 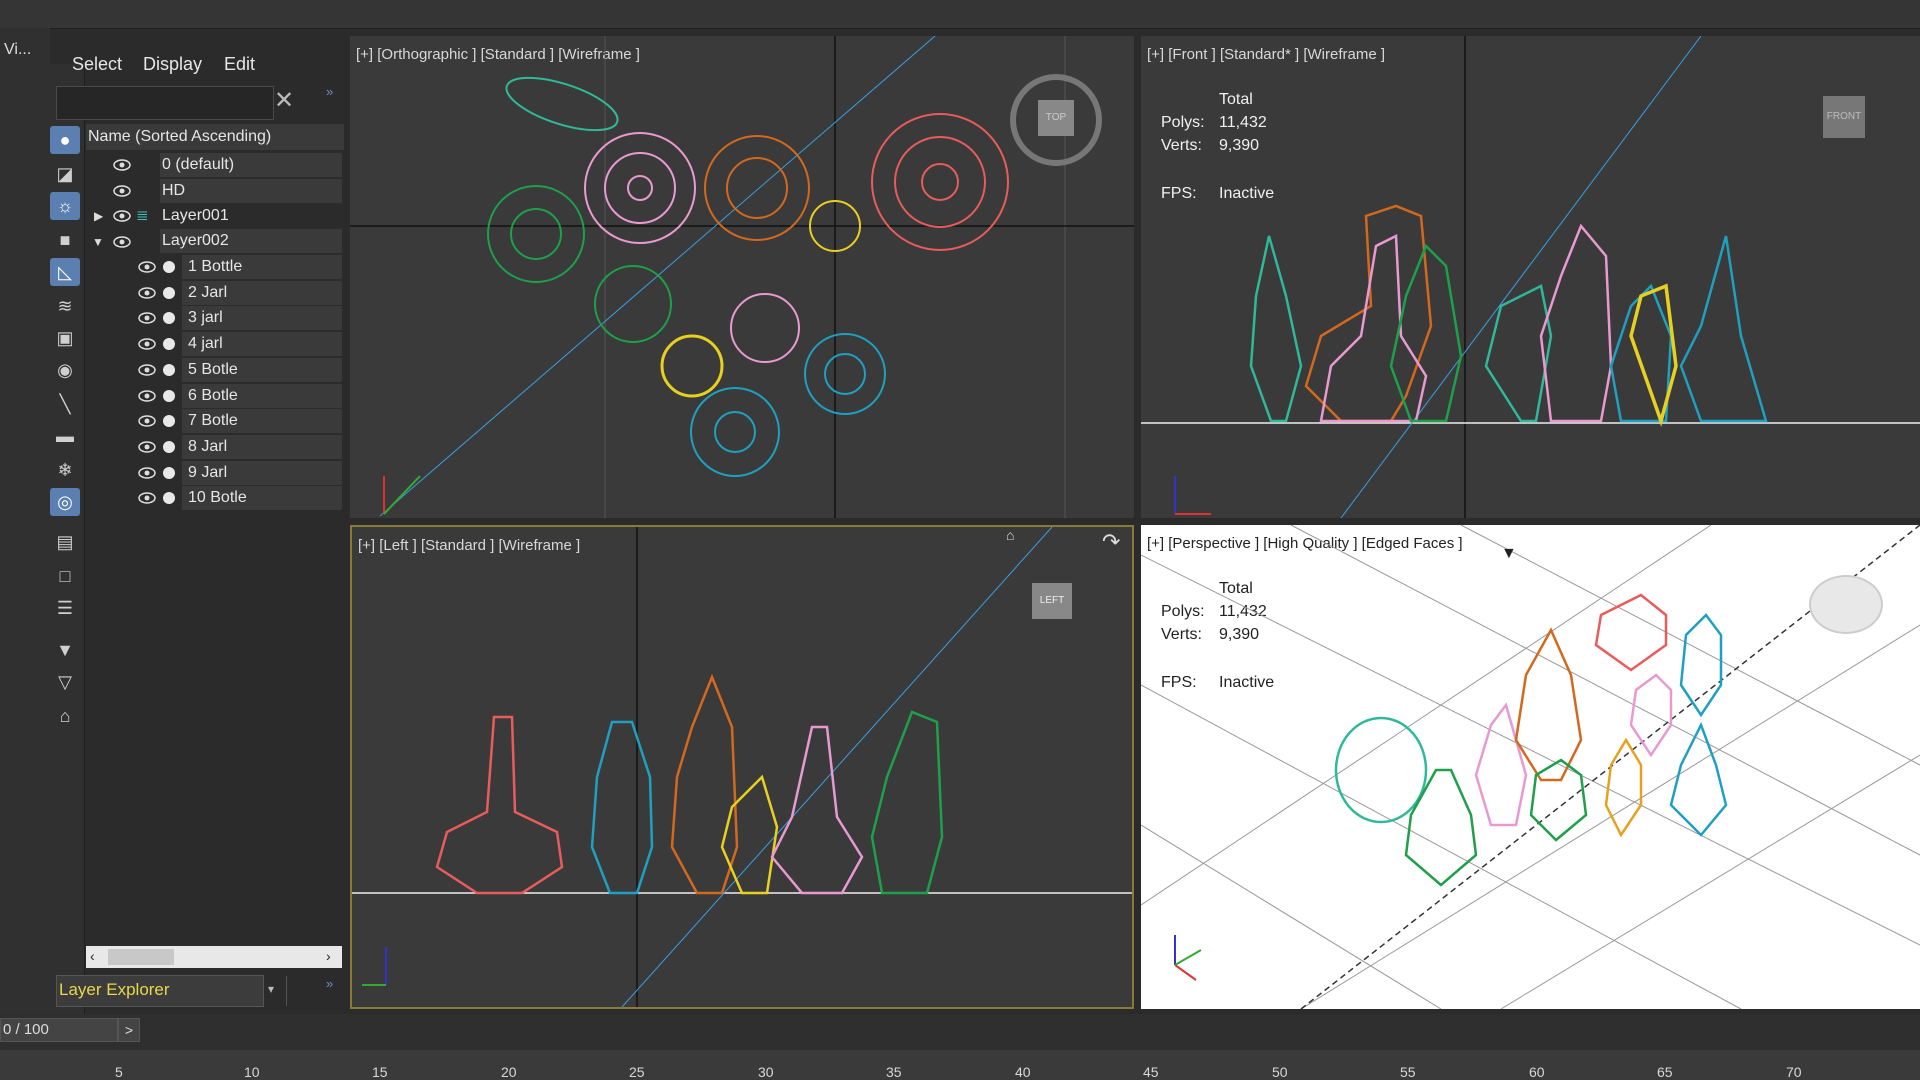 What do you see at coordinates (65, 470) in the screenshot?
I see `frozen-icon: ❄` at bounding box center [65, 470].